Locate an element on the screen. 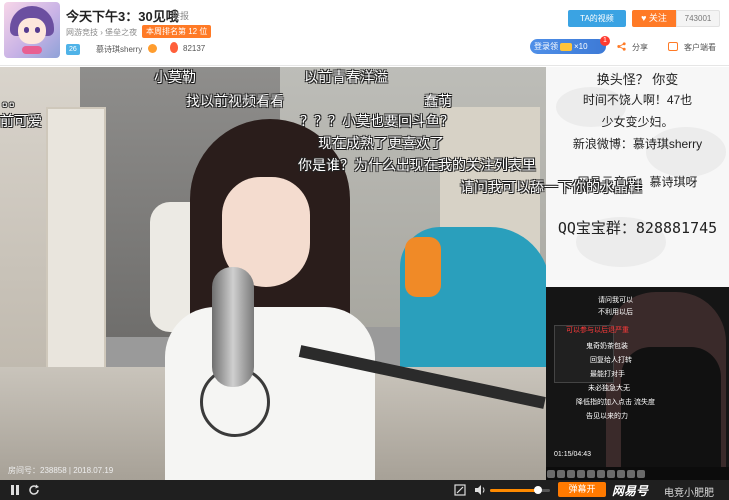  pip-time: 01:15/04:43 is located at coordinates (572, 454).